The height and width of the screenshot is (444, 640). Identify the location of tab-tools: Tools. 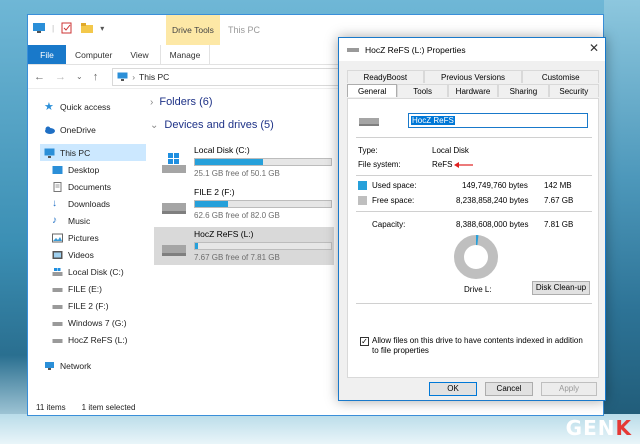
(422, 90).